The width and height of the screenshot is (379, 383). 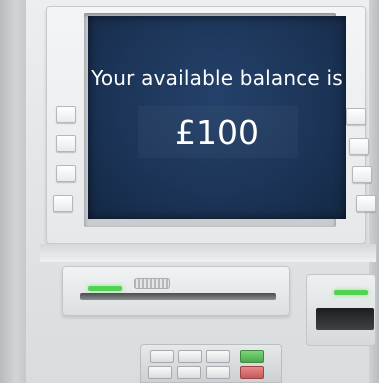 What do you see at coordinates (208, 253) in the screenshot?
I see `screen-ledge` at bounding box center [208, 253].